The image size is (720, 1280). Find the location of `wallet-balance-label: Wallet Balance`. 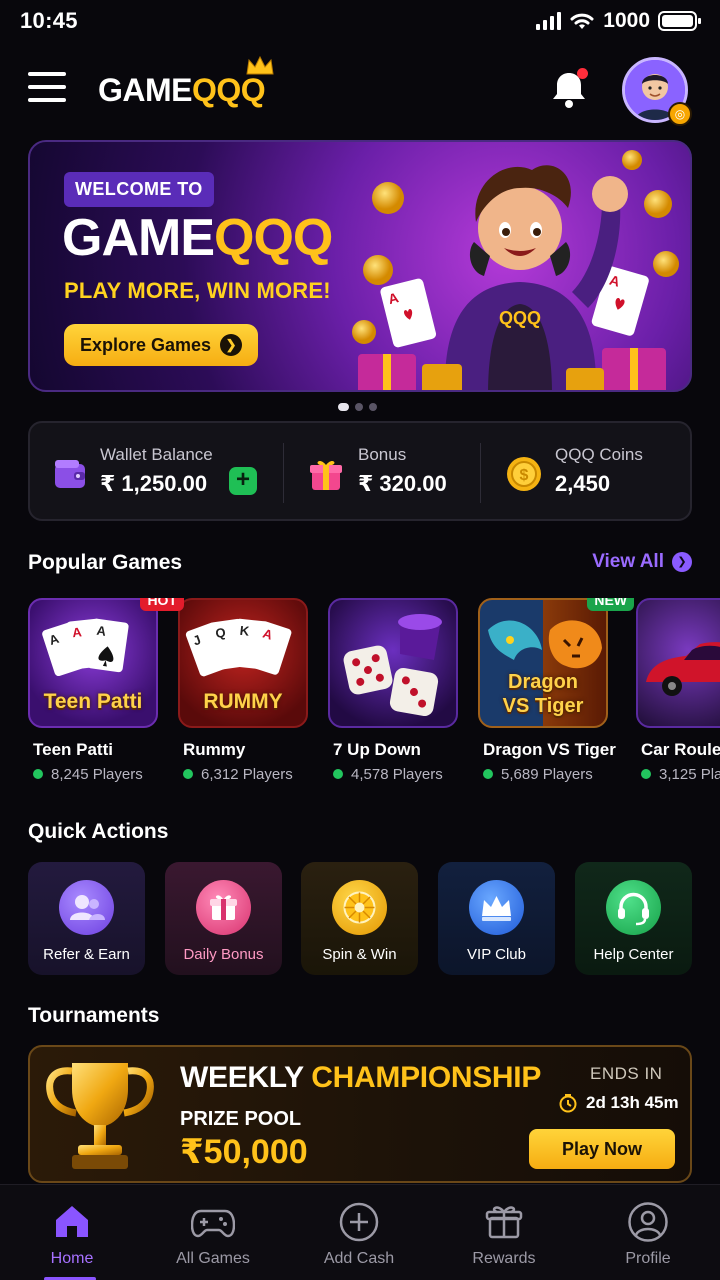

wallet-balance-label: Wallet Balance is located at coordinates (156, 454).